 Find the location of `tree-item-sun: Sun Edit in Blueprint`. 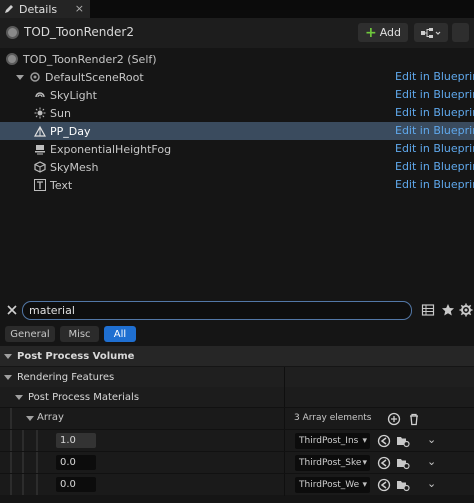

tree-item-sun: Sun Edit in Blueprint is located at coordinates (237, 113).